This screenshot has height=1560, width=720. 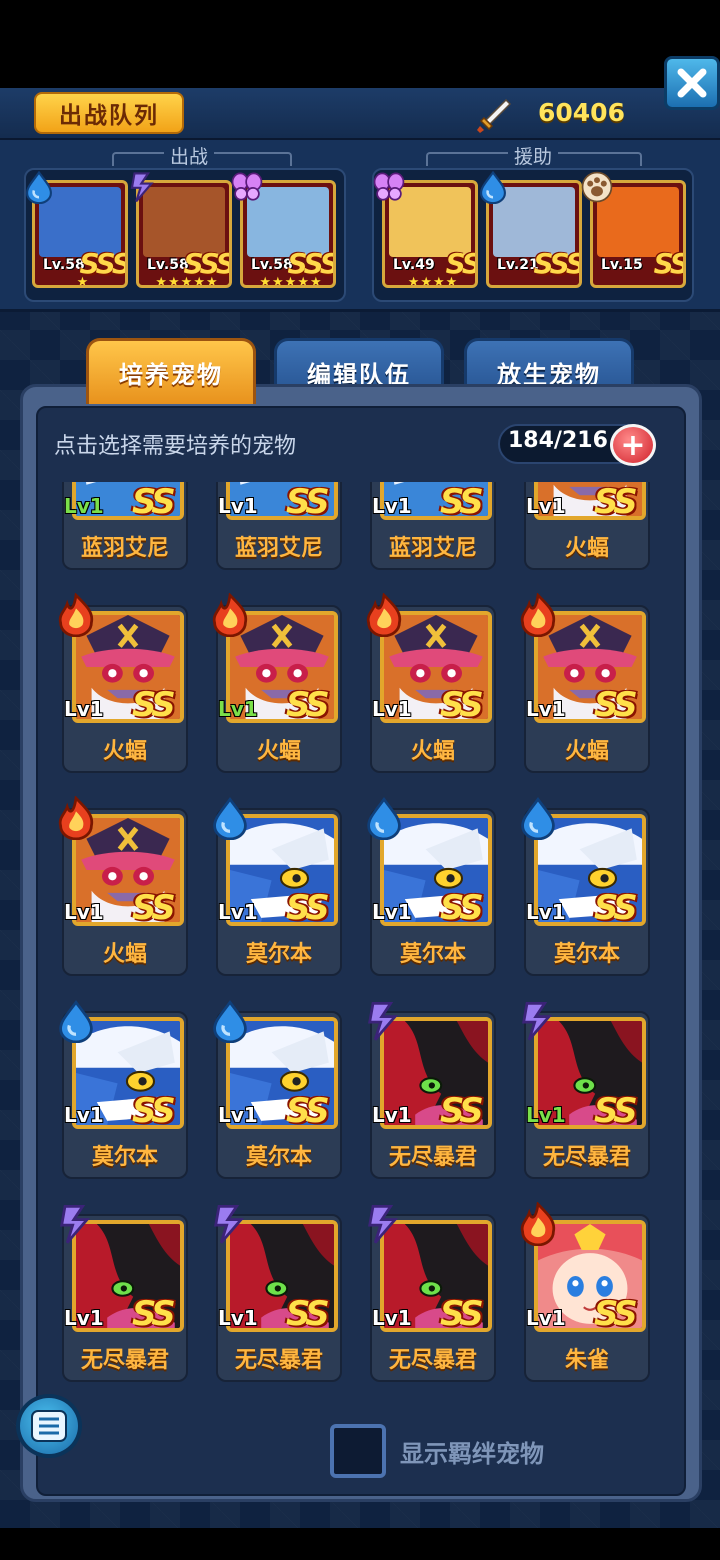 What do you see at coordinates (360, 1544) in the screenshot?
I see `nav-bar` at bounding box center [360, 1544].